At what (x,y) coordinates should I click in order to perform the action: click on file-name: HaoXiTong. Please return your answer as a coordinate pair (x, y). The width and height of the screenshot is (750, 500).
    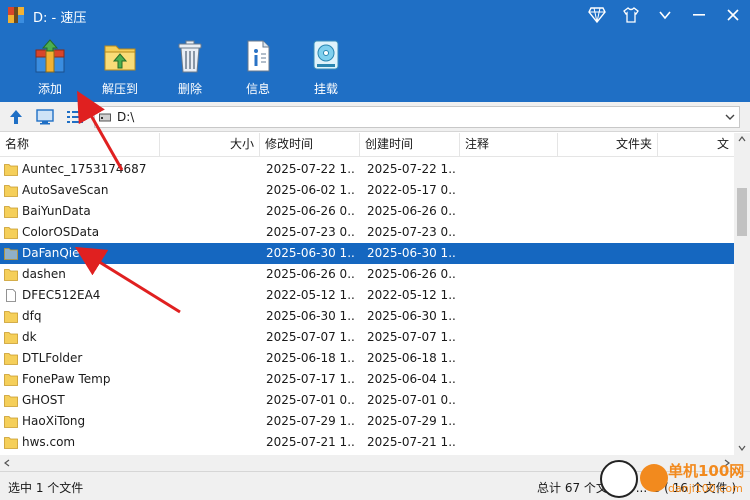
    Looking at the image, I should click on (54, 421).